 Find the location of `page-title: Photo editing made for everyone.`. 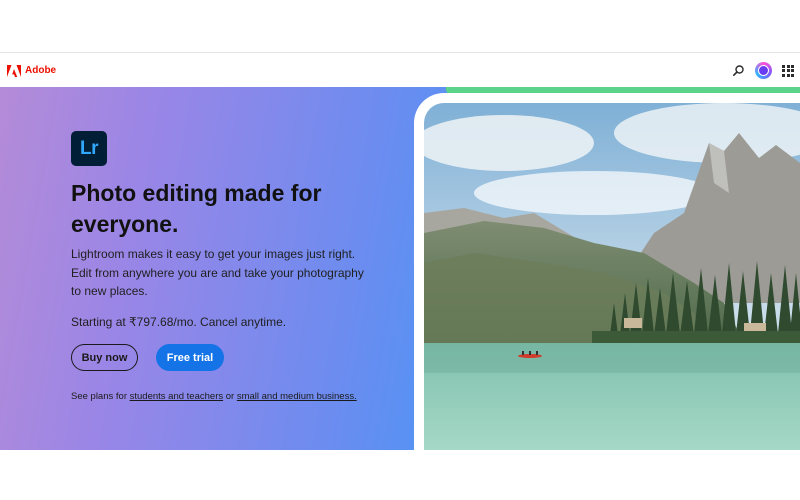

page-title: Photo editing made for everyone. is located at coordinates (196, 208).